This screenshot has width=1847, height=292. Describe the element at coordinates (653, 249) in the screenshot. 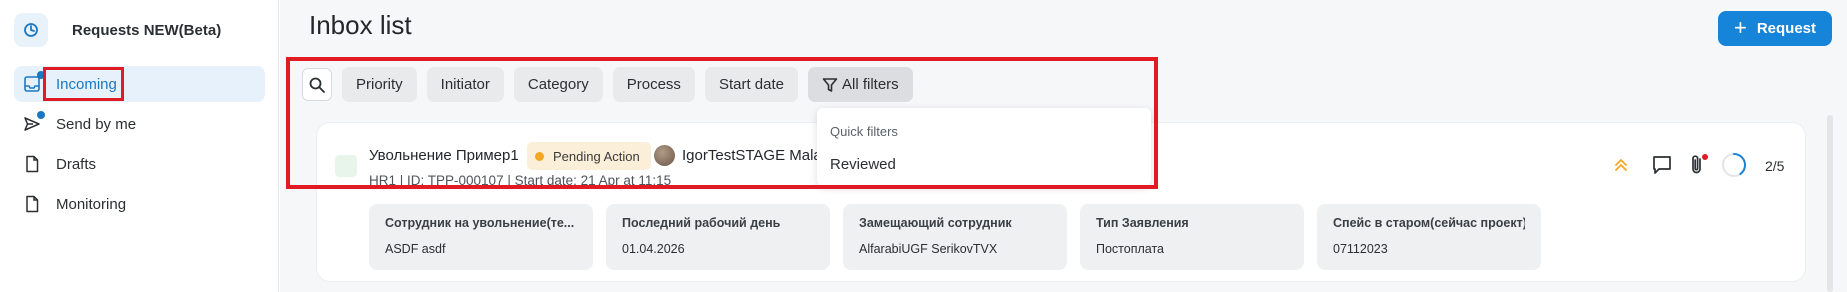

I see `field-value: 01.04.2026` at that location.